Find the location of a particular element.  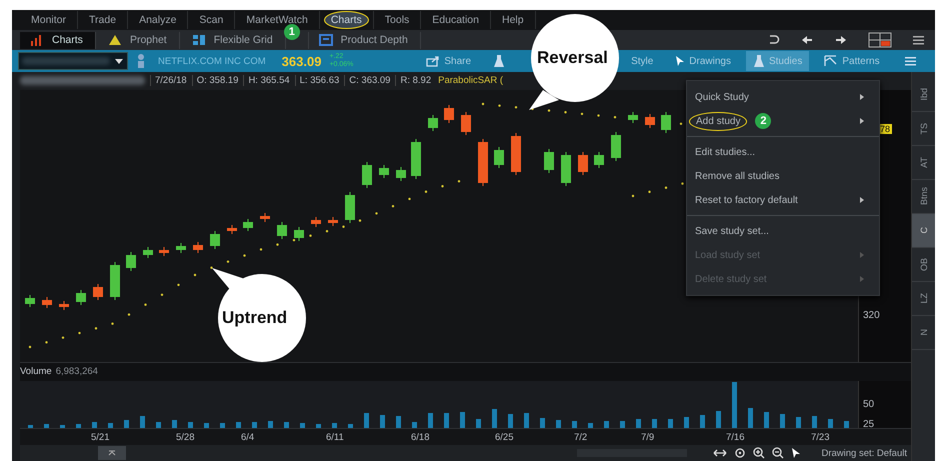

flask-icon is located at coordinates (758, 61).